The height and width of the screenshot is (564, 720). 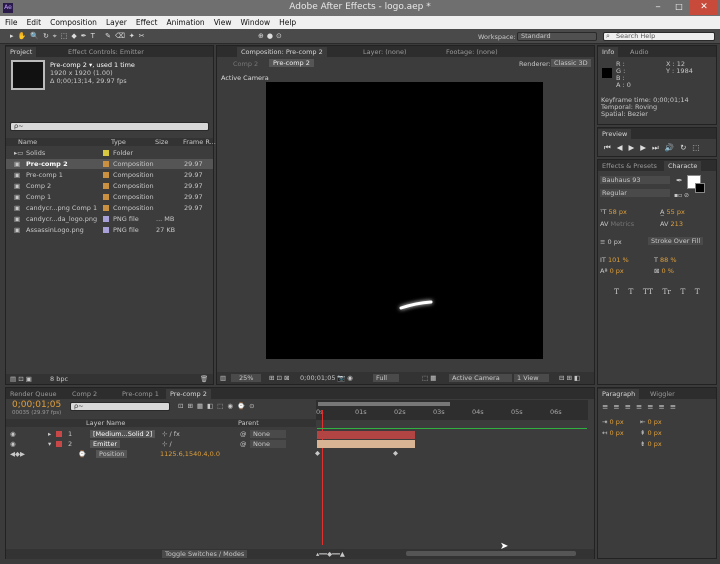 What do you see at coordinates (268, 434) in the screenshot?
I see `parent-select: None` at bounding box center [268, 434].